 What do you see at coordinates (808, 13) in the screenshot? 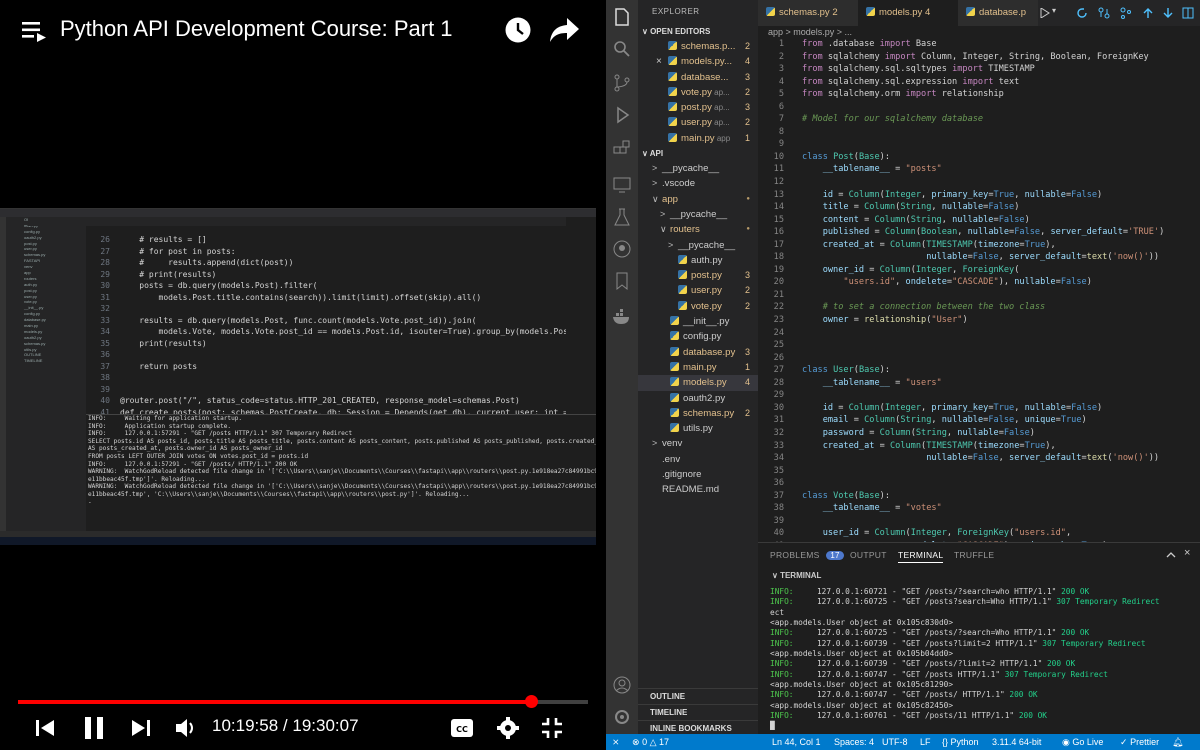
I see `tab-schemas: schemas.py 2` at bounding box center [808, 13].